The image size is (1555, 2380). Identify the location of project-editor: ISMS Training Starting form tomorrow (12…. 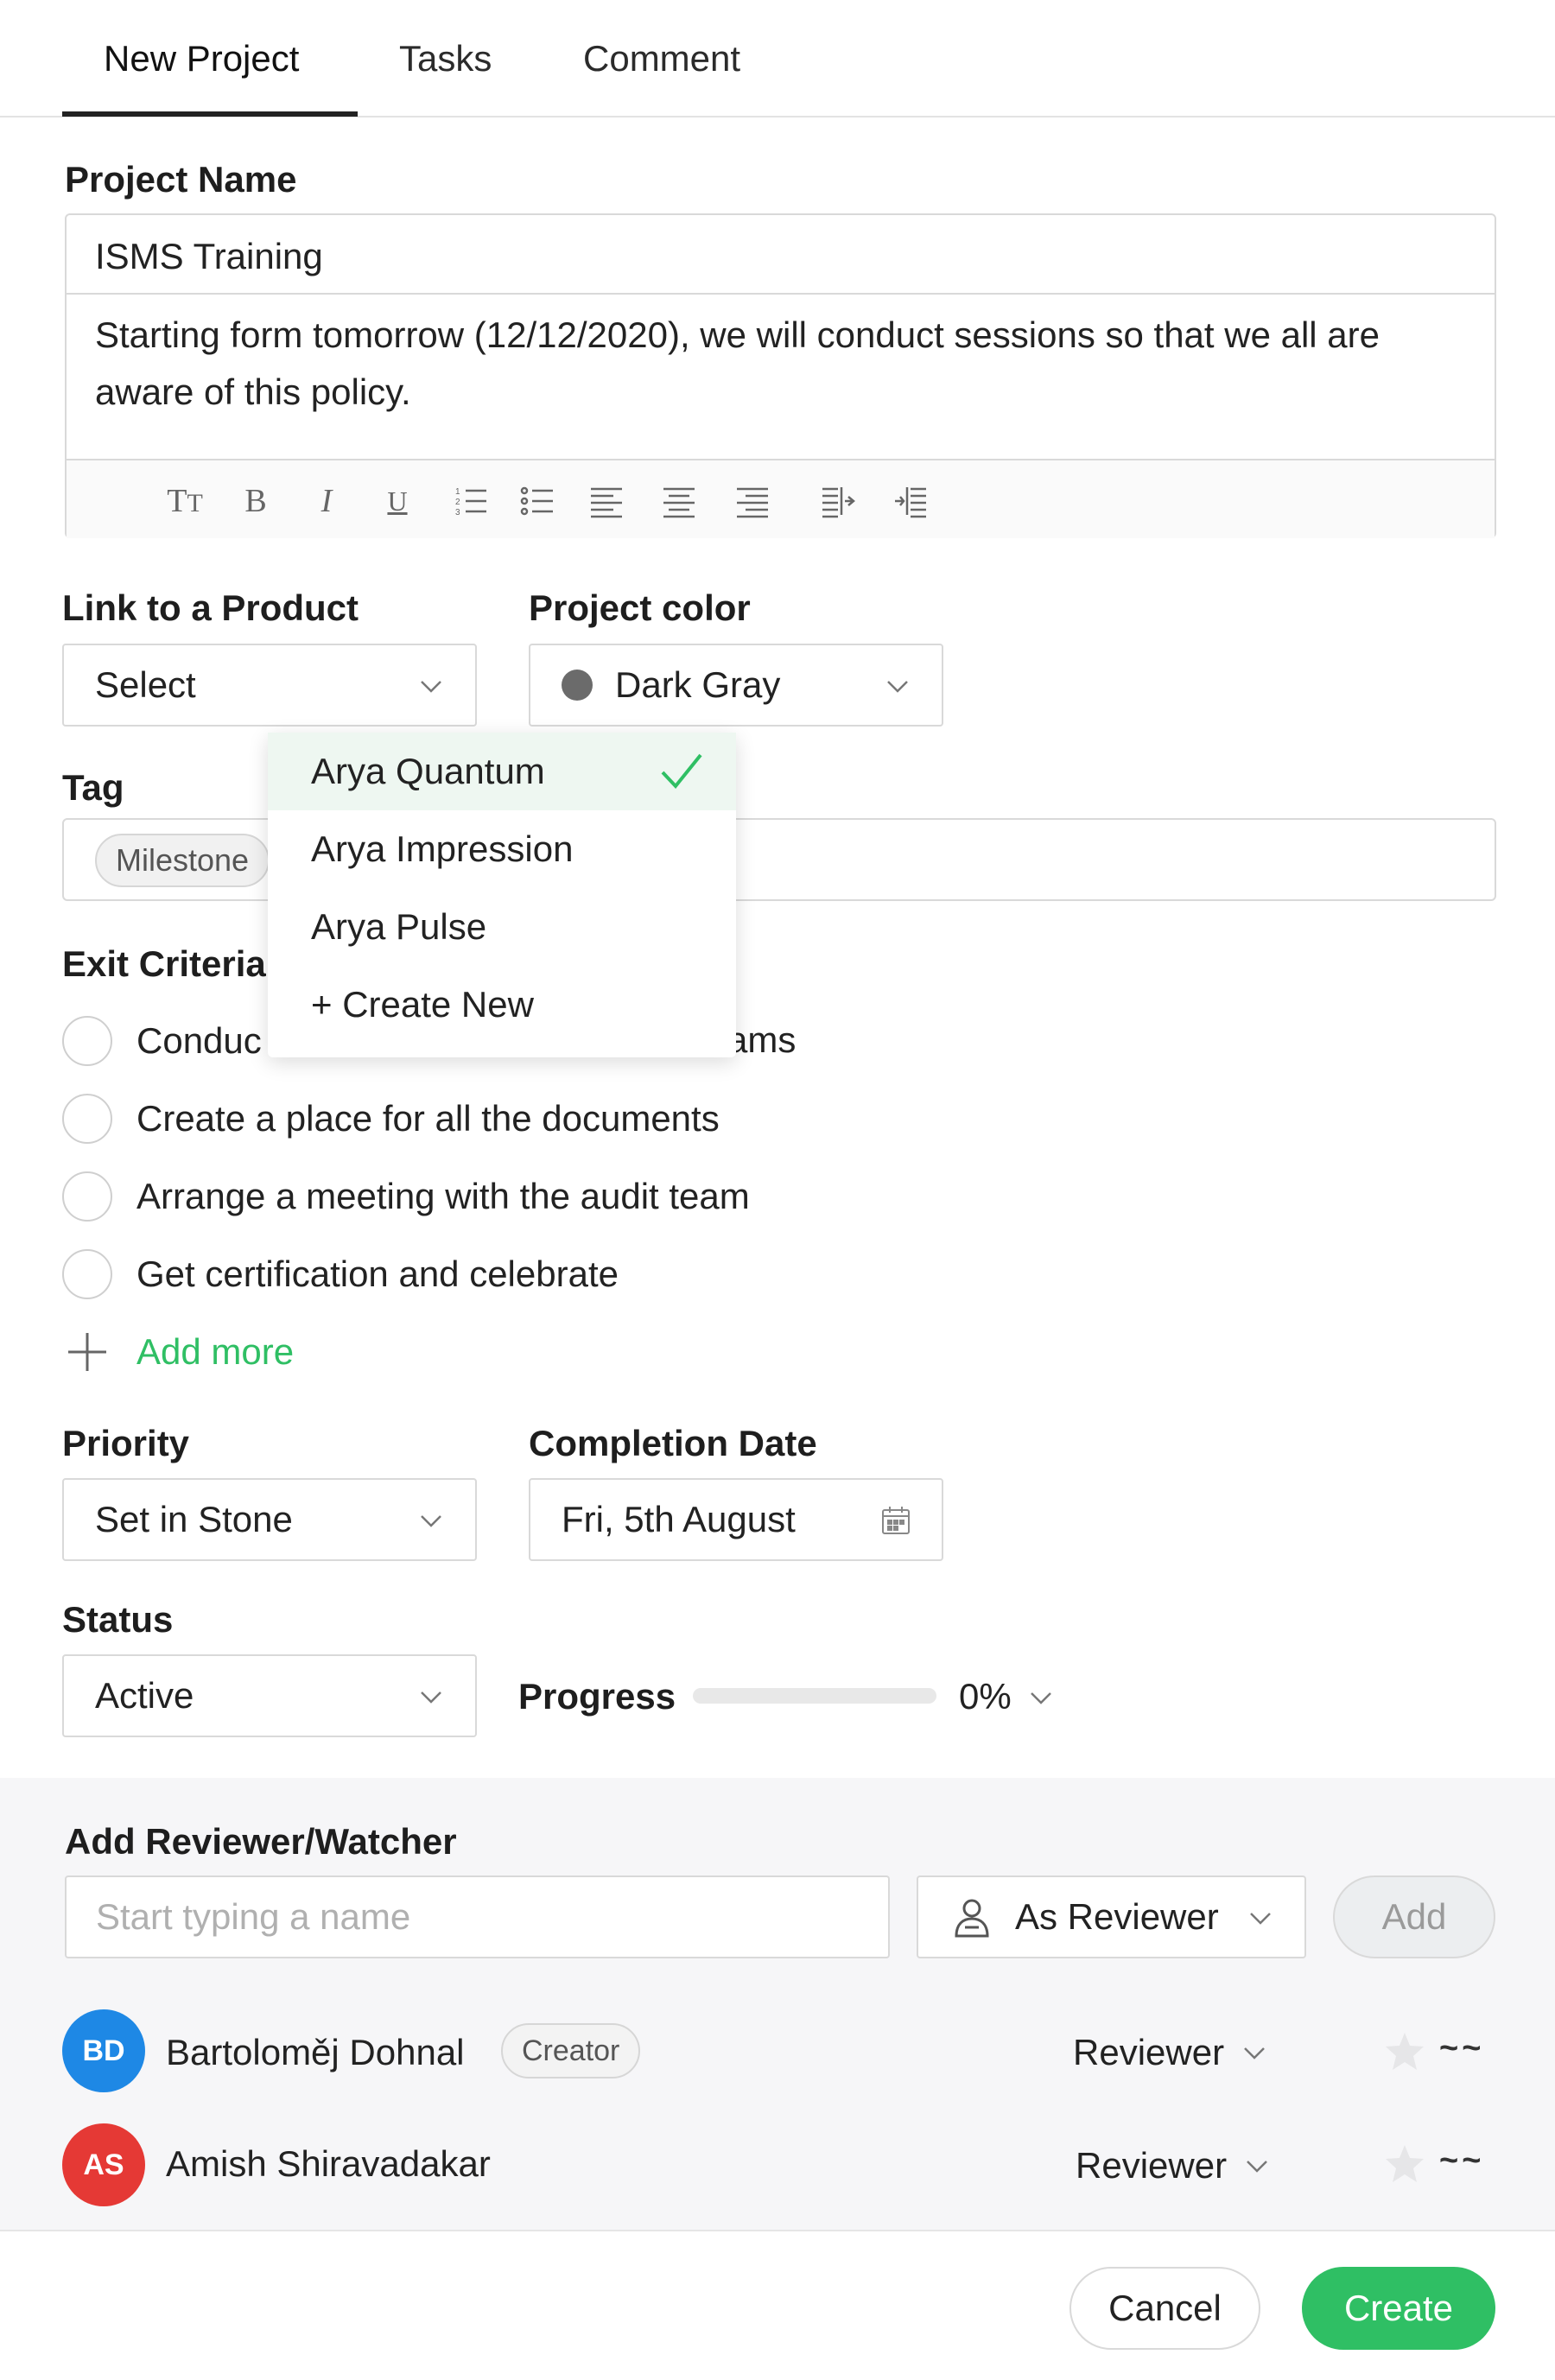
(780, 376).